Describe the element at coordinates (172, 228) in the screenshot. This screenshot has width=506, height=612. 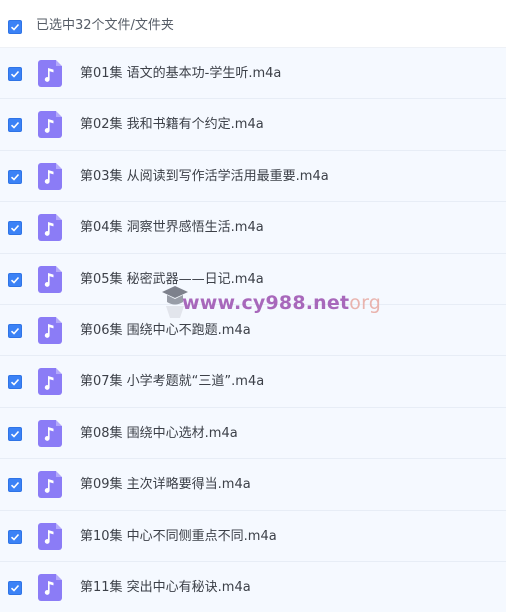
I see `file-name: 第04集 洞察世界感悟生活.m4a` at that location.